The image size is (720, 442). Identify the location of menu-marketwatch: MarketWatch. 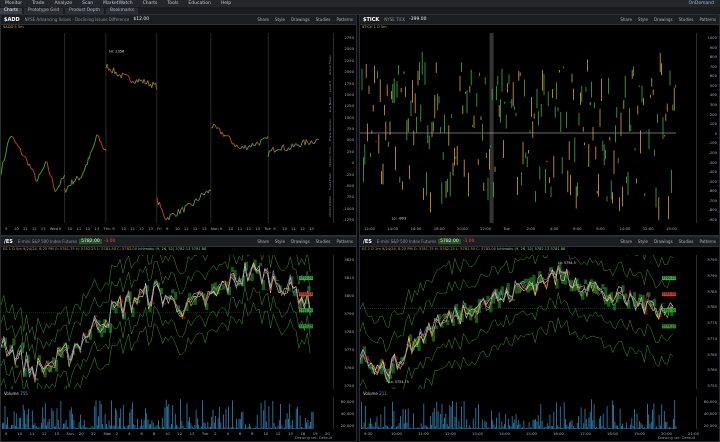
(117, 3).